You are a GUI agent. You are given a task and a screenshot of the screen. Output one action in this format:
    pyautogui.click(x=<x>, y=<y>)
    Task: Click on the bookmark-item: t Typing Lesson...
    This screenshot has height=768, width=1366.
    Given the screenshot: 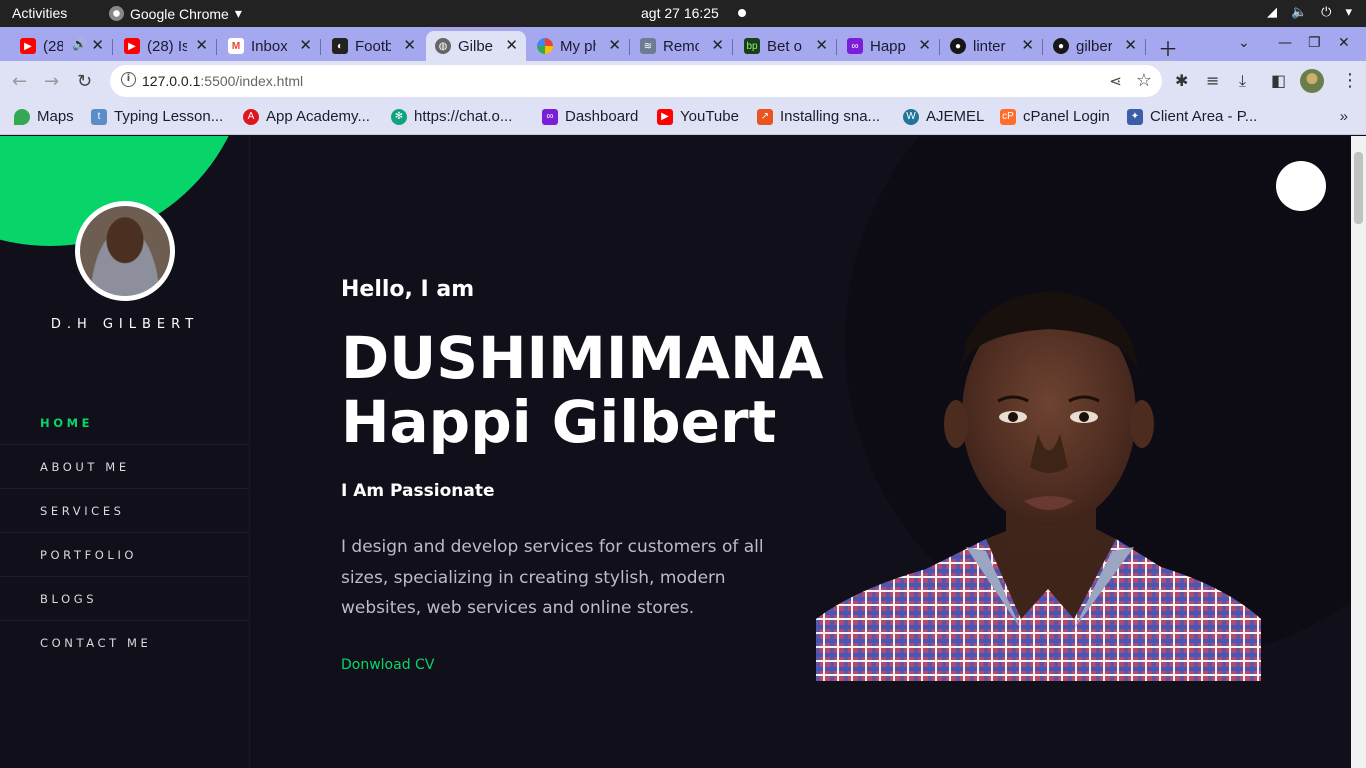 What is the action you would take?
    pyautogui.click(x=157, y=116)
    